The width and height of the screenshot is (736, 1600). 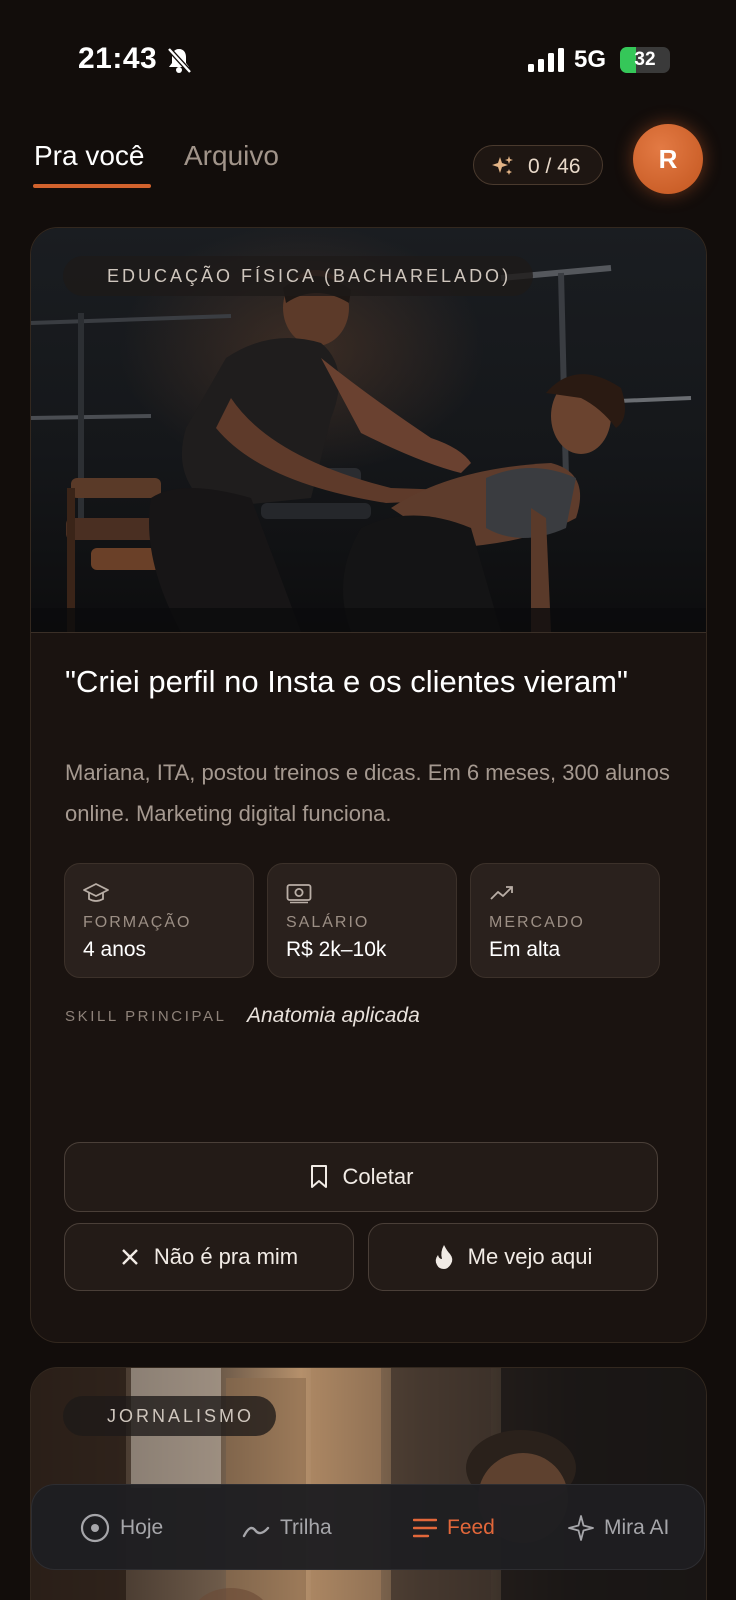 I want to click on stat-value: R$ 2k–10k, so click(x=336, y=949).